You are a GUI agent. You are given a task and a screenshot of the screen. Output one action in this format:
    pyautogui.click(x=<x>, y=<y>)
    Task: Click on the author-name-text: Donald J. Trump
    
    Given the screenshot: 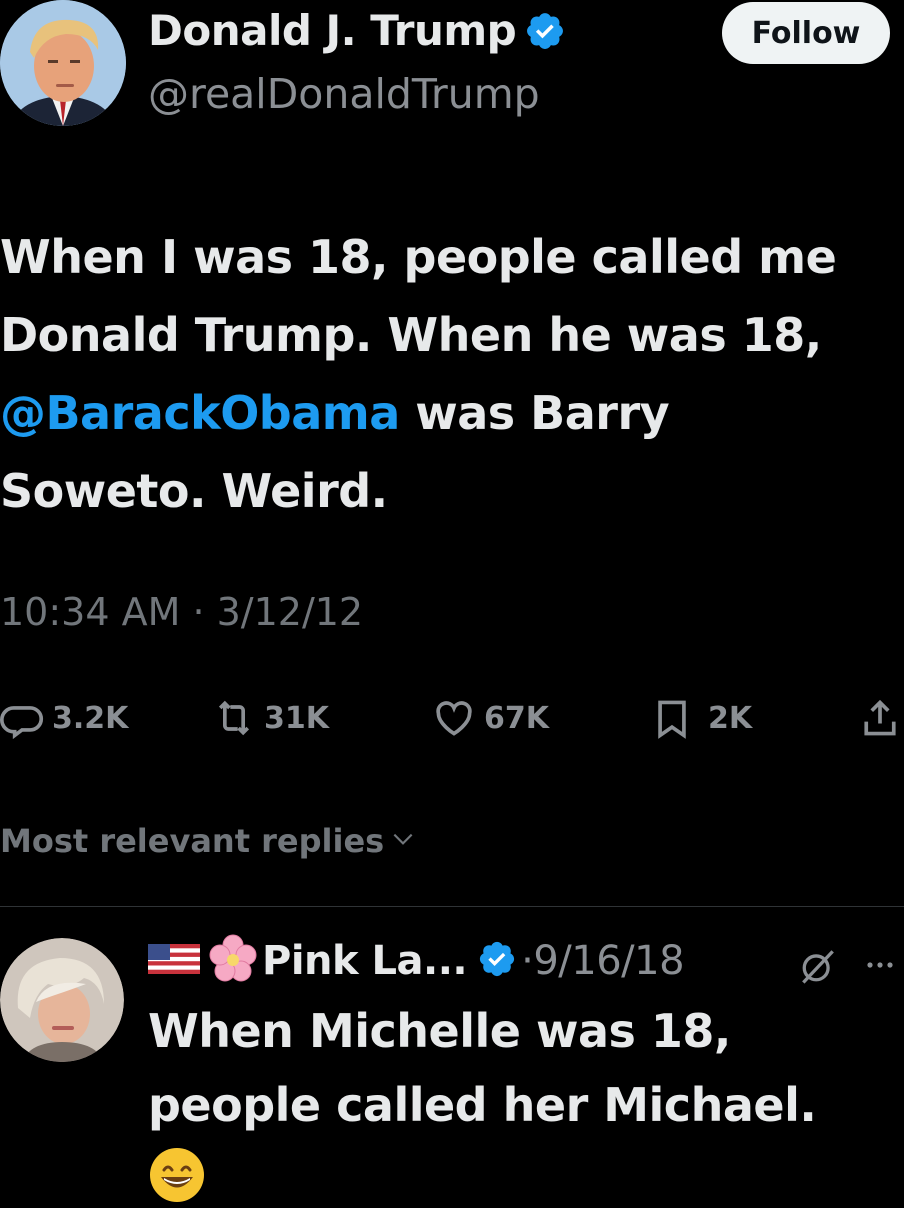 What is the action you would take?
    pyautogui.click(x=332, y=30)
    